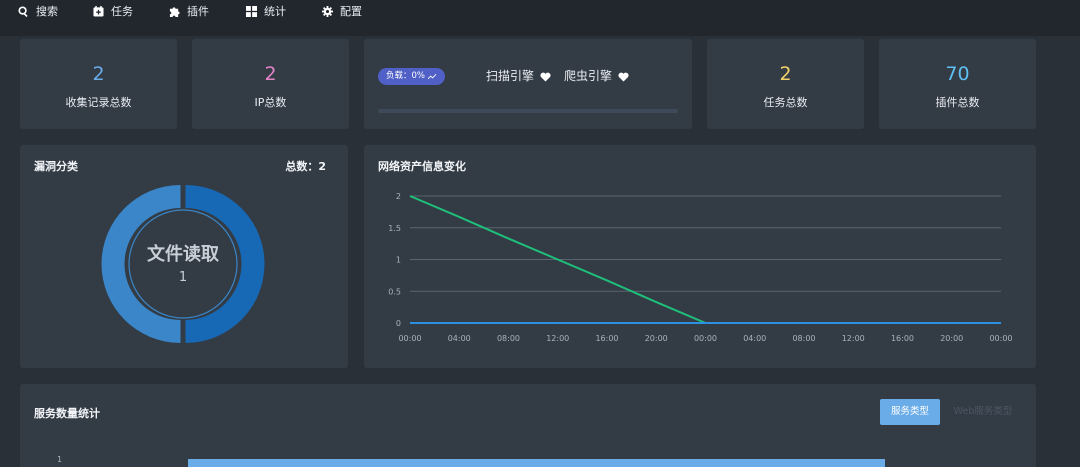 The height and width of the screenshot is (467, 1080). Describe the element at coordinates (983, 412) in the screenshot. I see `tab-web-service-type: Web服务类型` at that location.